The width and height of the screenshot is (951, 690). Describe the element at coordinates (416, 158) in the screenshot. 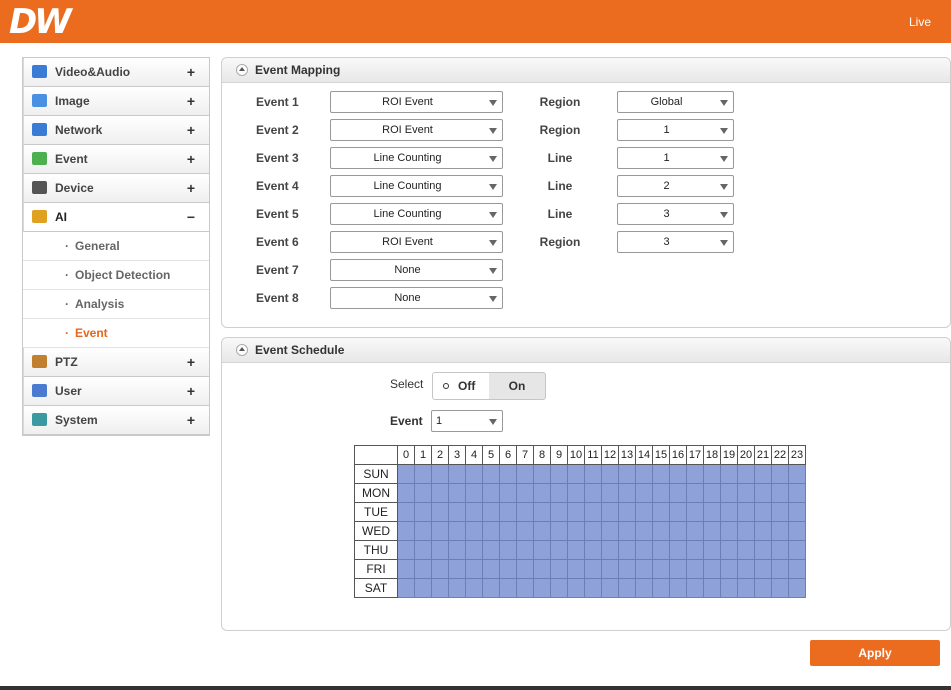

I see `event-type-select: Line Counting` at that location.